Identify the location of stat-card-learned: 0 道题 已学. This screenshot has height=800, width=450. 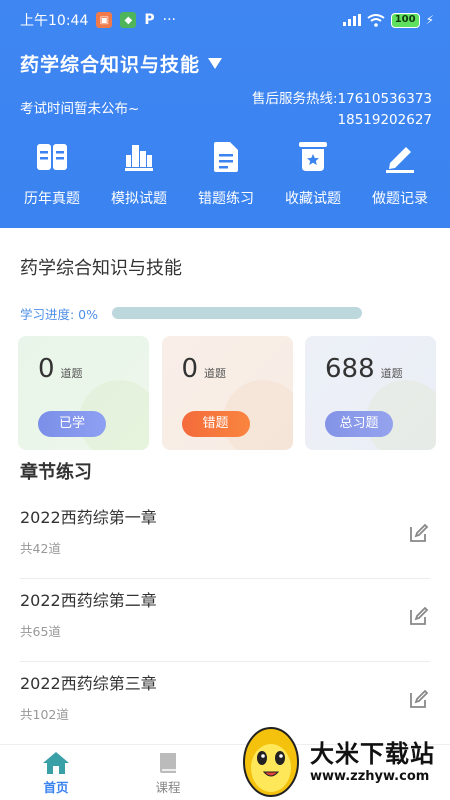
(83, 393).